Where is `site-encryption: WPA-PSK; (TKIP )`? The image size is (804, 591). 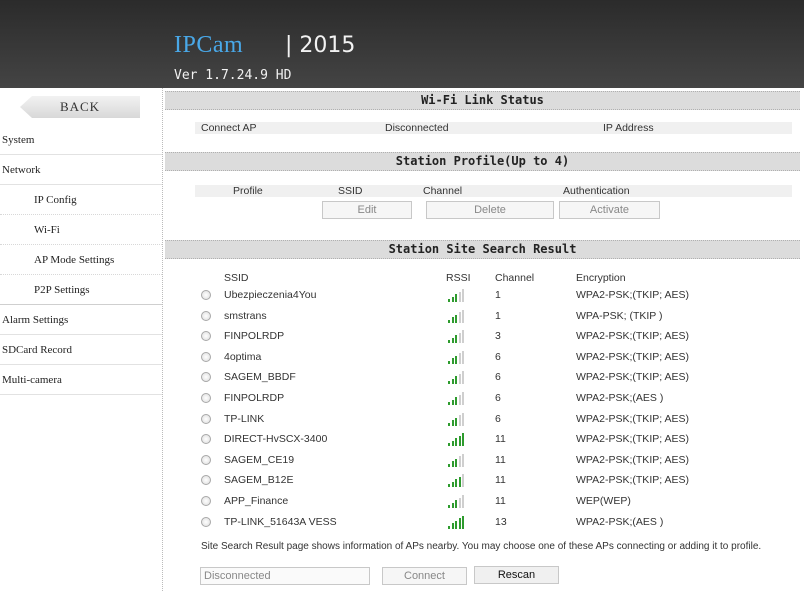
site-encryption: WPA-PSK; (TKIP ) is located at coordinates (619, 315).